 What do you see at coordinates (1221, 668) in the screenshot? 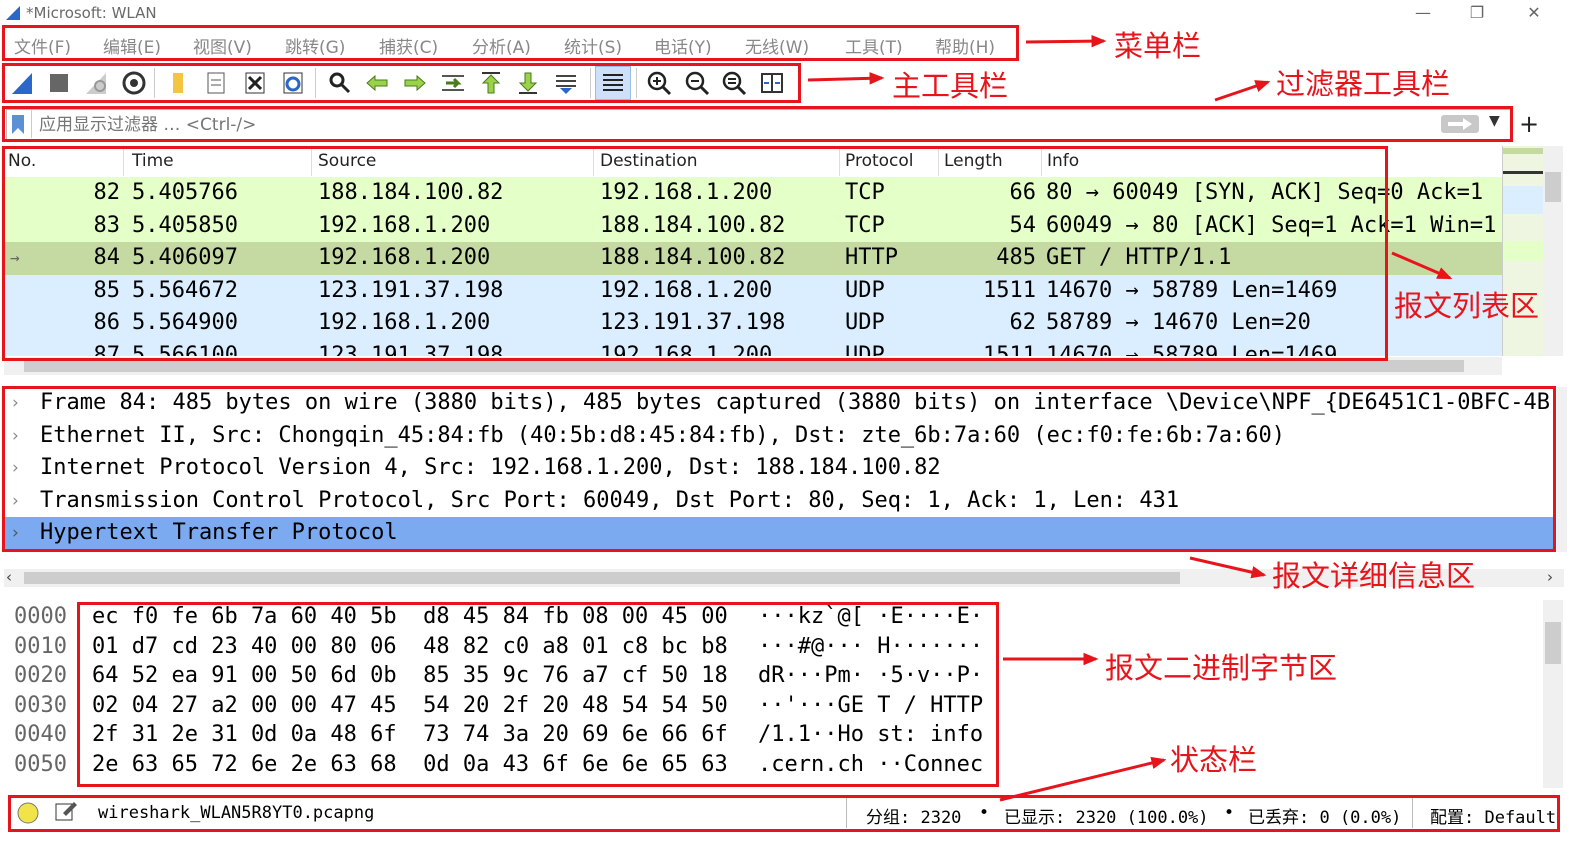
I see `annotation-bytes: 报文二进制字节区` at bounding box center [1221, 668].